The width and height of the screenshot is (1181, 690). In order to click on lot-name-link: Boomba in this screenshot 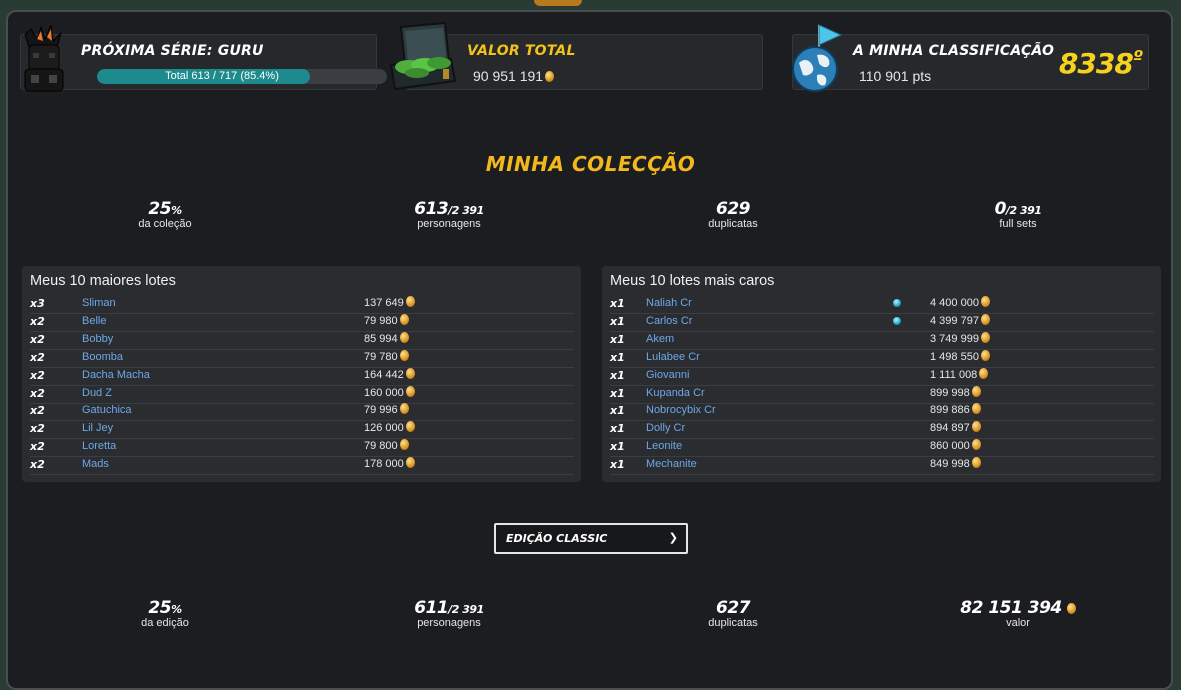, I will do `click(102, 357)`.